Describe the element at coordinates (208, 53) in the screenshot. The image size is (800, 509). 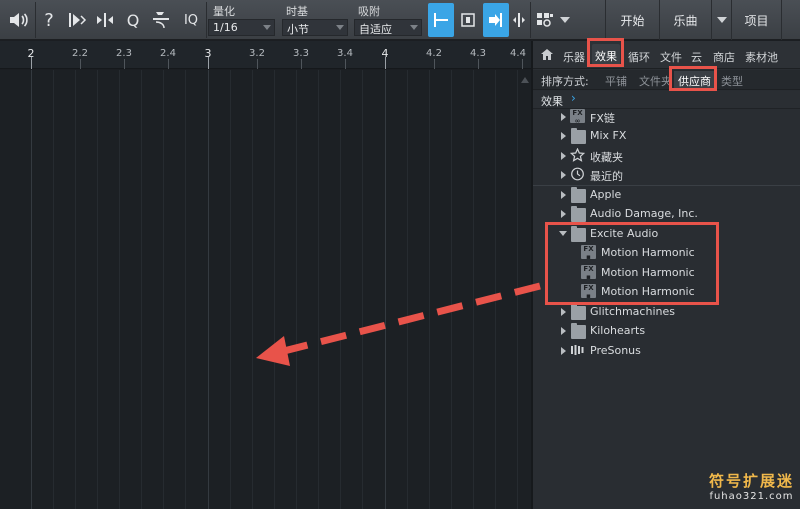
I see `ruler-tick: 3` at that location.